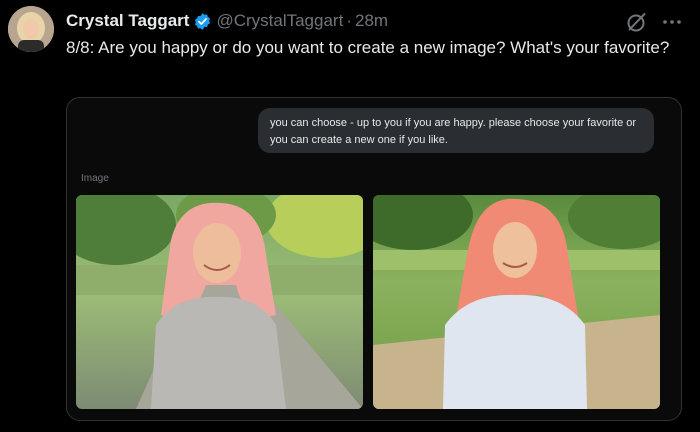 The width and height of the screenshot is (700, 432). Describe the element at coordinates (637, 22) in the screenshot. I see `grok-icon` at that location.